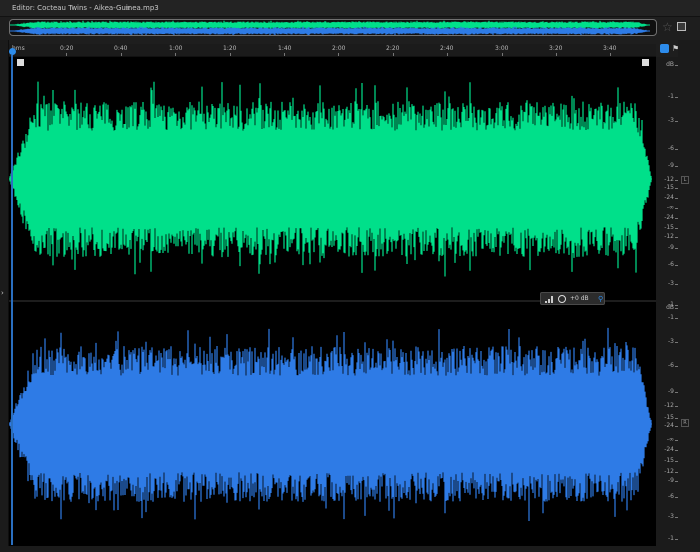 The width and height of the screenshot is (700, 552). What do you see at coordinates (600, 299) in the screenshot?
I see `pin-icon: ⚲` at bounding box center [600, 299].